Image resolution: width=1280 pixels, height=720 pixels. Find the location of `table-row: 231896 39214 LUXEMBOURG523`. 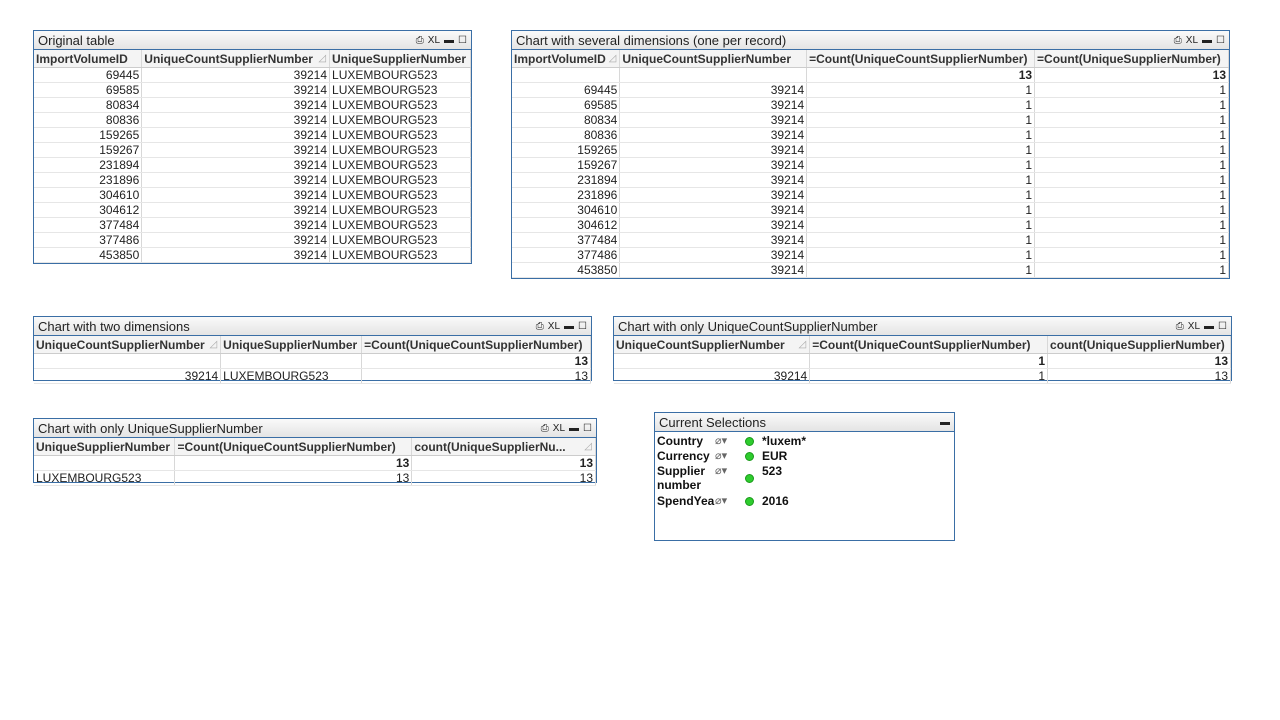

table-row: 231896 39214 LUXEMBOURG523 is located at coordinates (252, 180).